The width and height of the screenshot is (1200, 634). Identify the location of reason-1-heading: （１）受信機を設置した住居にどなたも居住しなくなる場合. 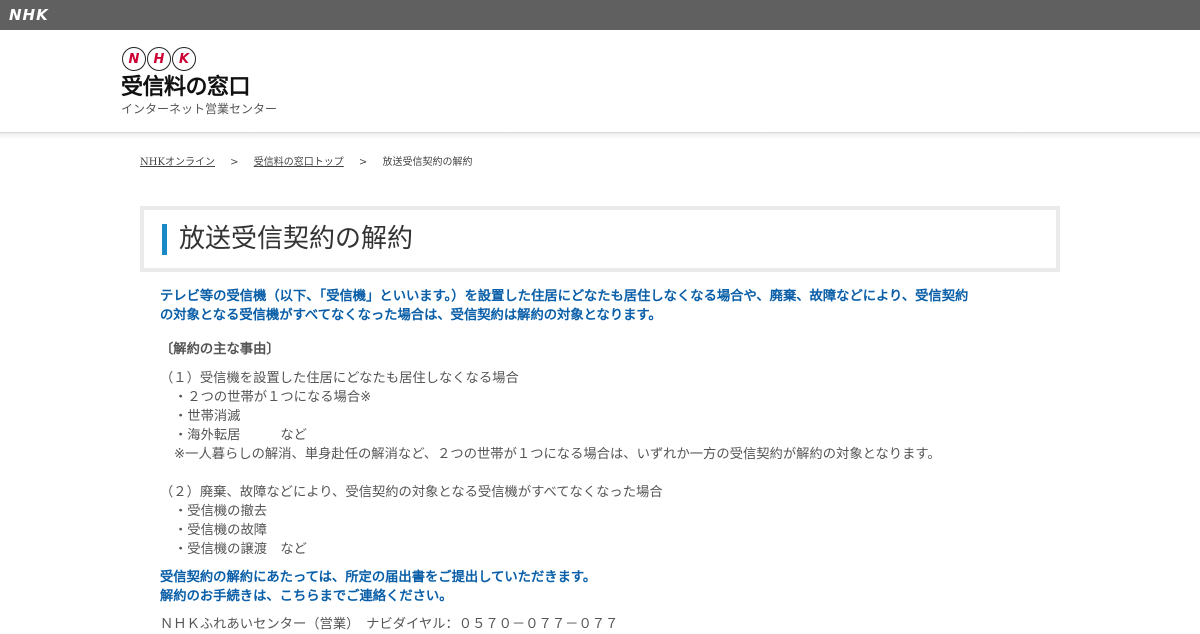
(339, 378).